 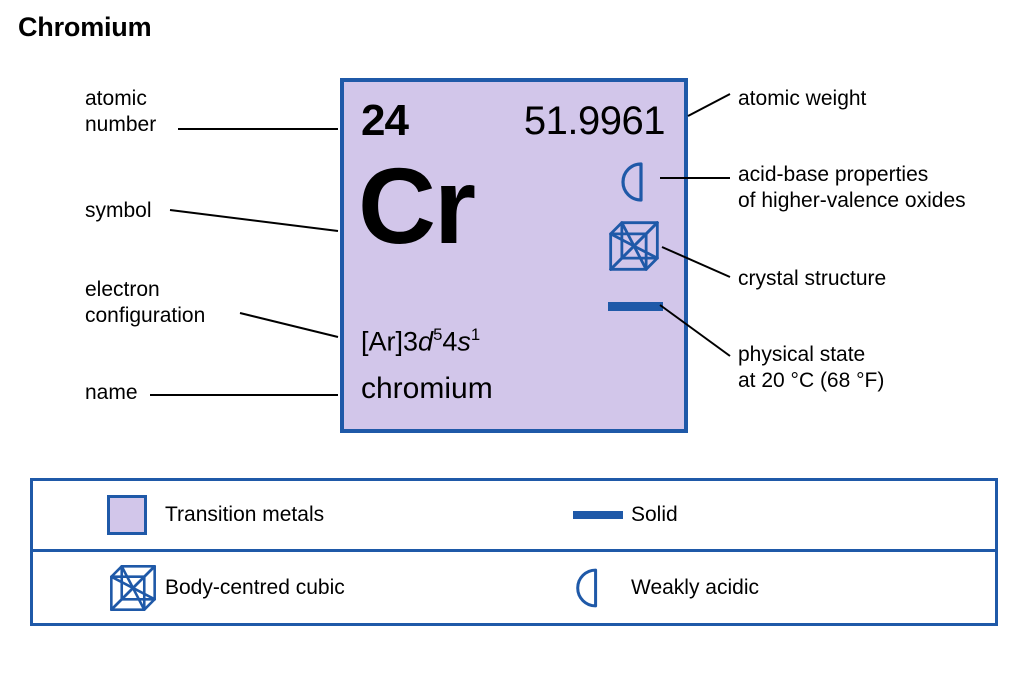 I want to click on electron-configuration-value: [Ar]3d54s1, so click(x=421, y=341).